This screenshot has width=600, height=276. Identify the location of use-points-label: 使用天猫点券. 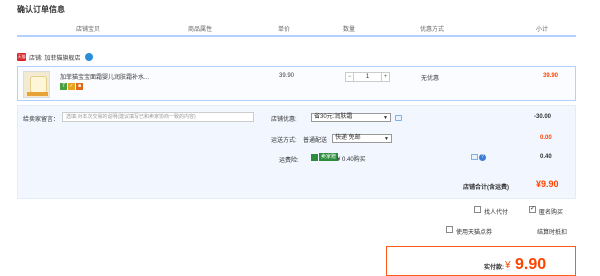
(474, 231).